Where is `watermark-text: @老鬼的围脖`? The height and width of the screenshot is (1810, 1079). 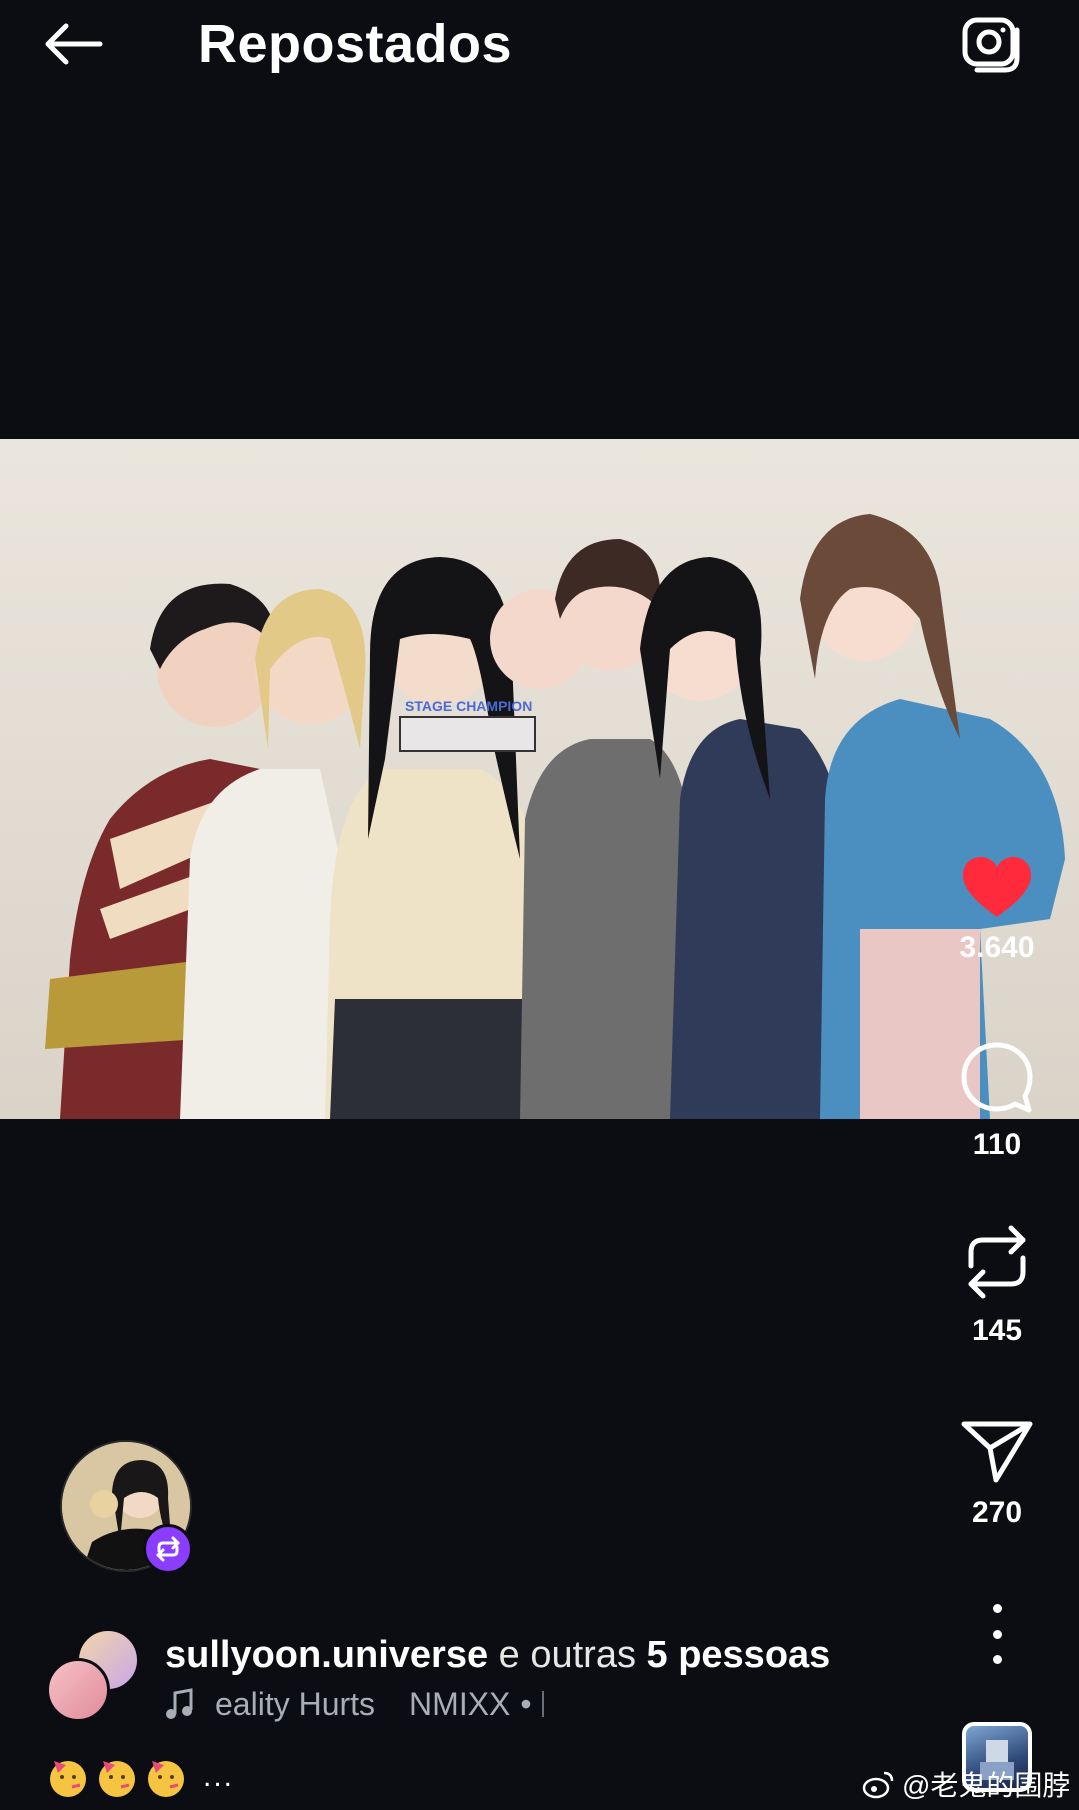
watermark-text: @老鬼的围脖 is located at coordinates (986, 1785).